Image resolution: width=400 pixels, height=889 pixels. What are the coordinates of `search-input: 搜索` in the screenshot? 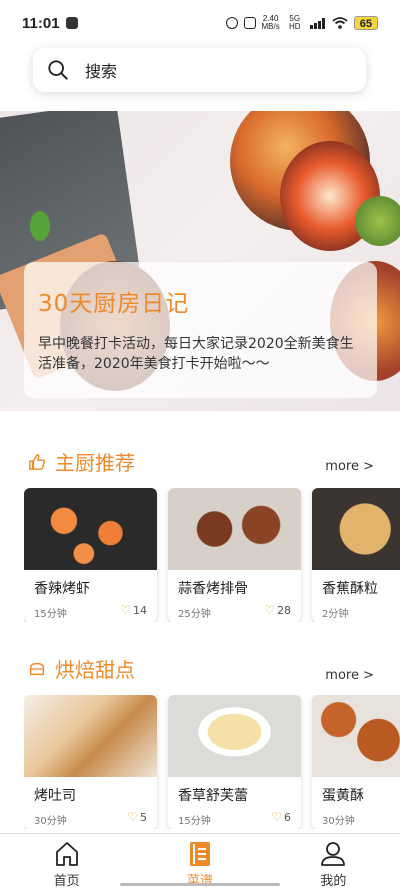 It's located at (101, 70).